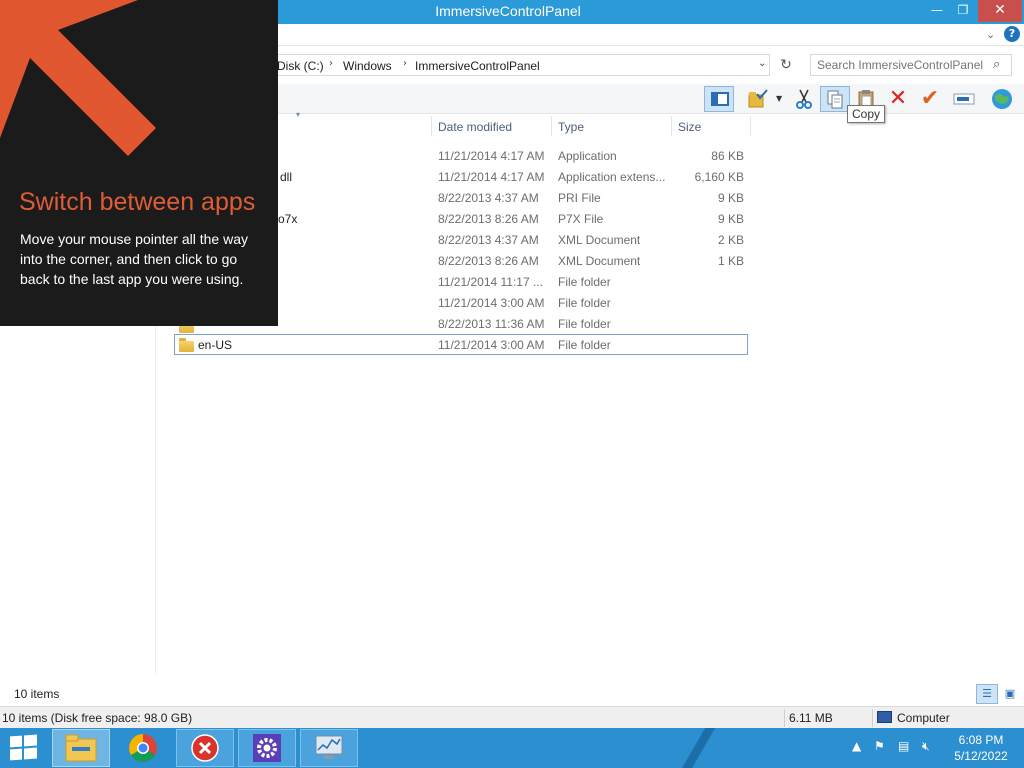 This screenshot has width=1024, height=768. Describe the element at coordinates (78, 78) in the screenshot. I see `corner-arrow-icon` at that location.